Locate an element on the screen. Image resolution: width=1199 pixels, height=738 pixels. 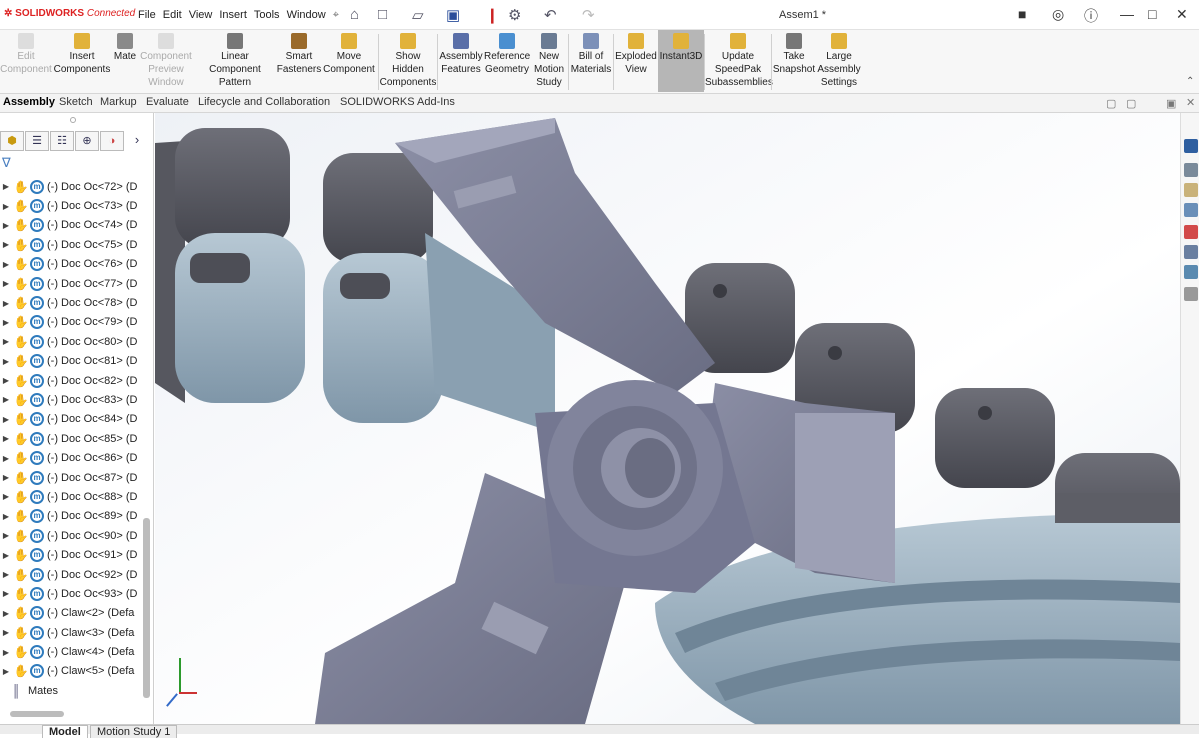
rebuild-icon: ❙ is located at coordinates (492, 15).